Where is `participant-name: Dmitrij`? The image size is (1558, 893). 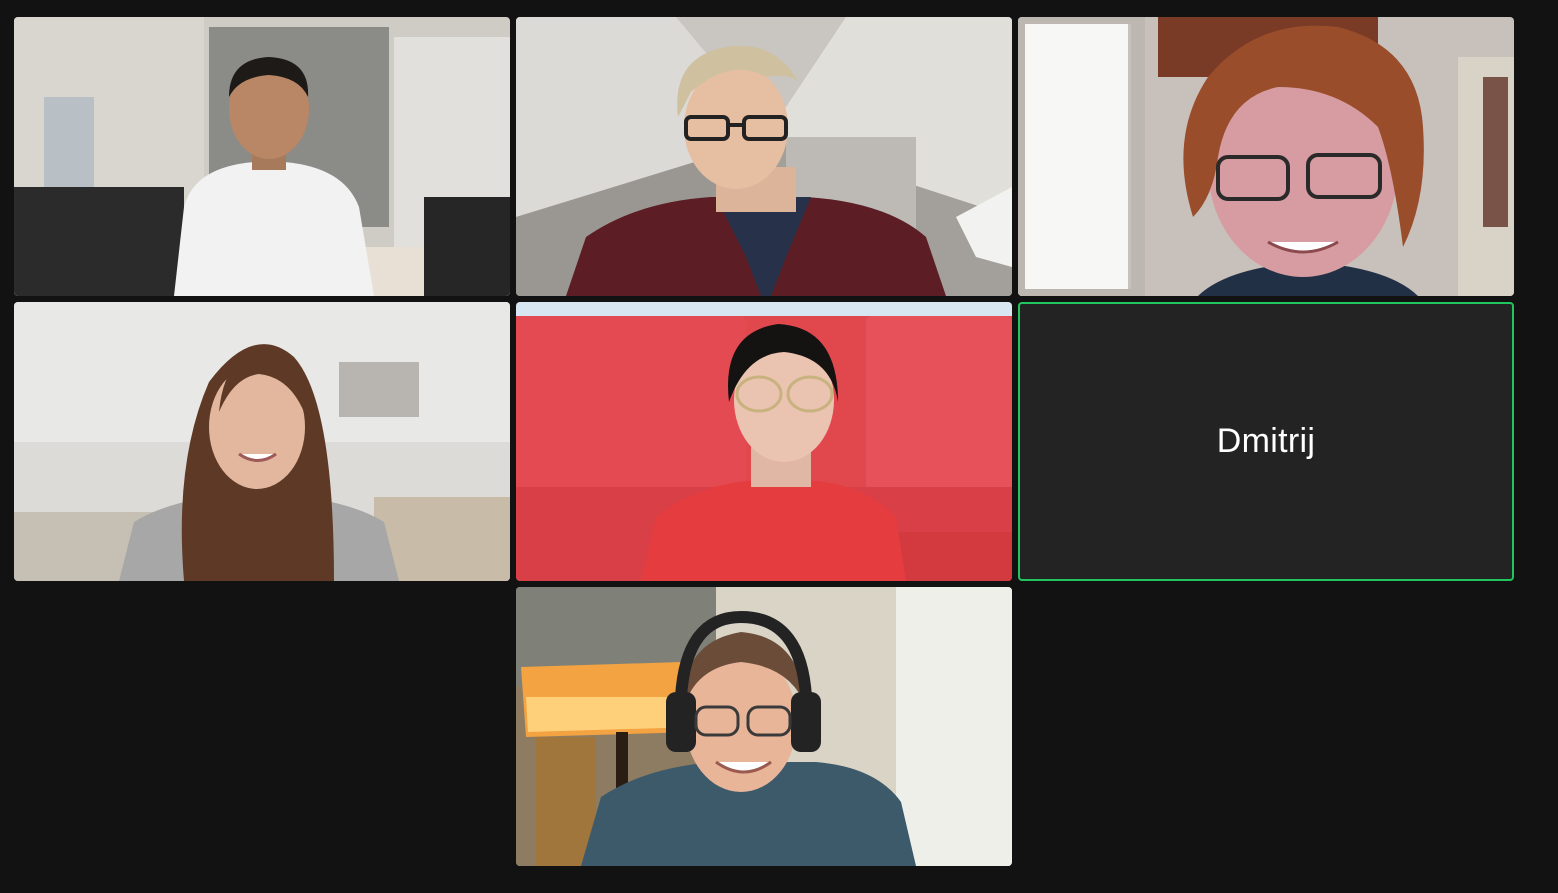
participant-name: Dmitrij is located at coordinates (1266, 441).